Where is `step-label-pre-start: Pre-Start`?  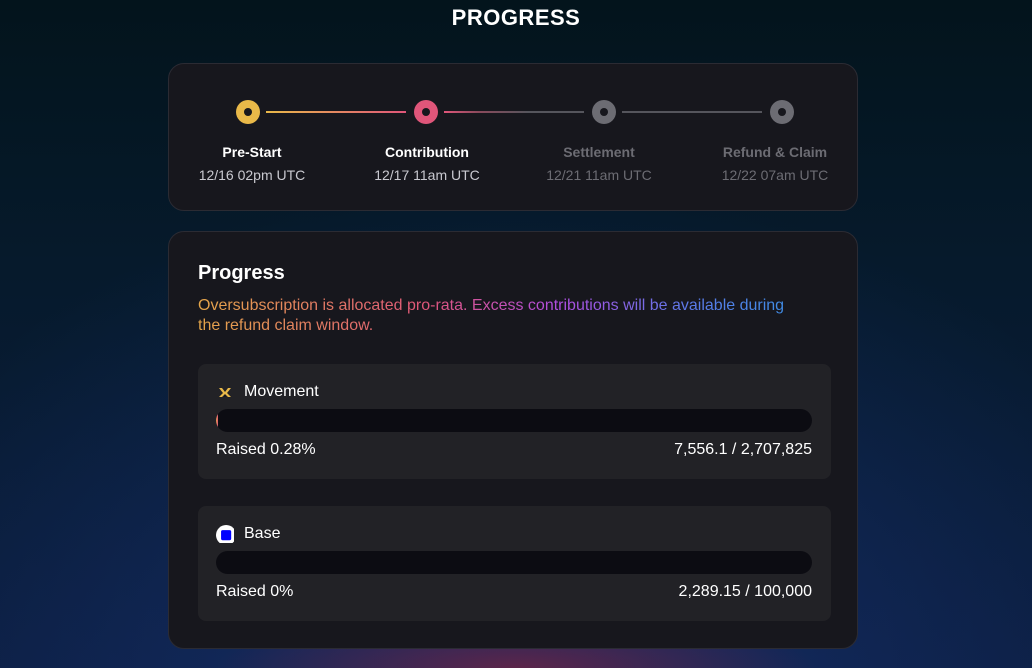 step-label-pre-start: Pre-Start is located at coordinates (252, 152).